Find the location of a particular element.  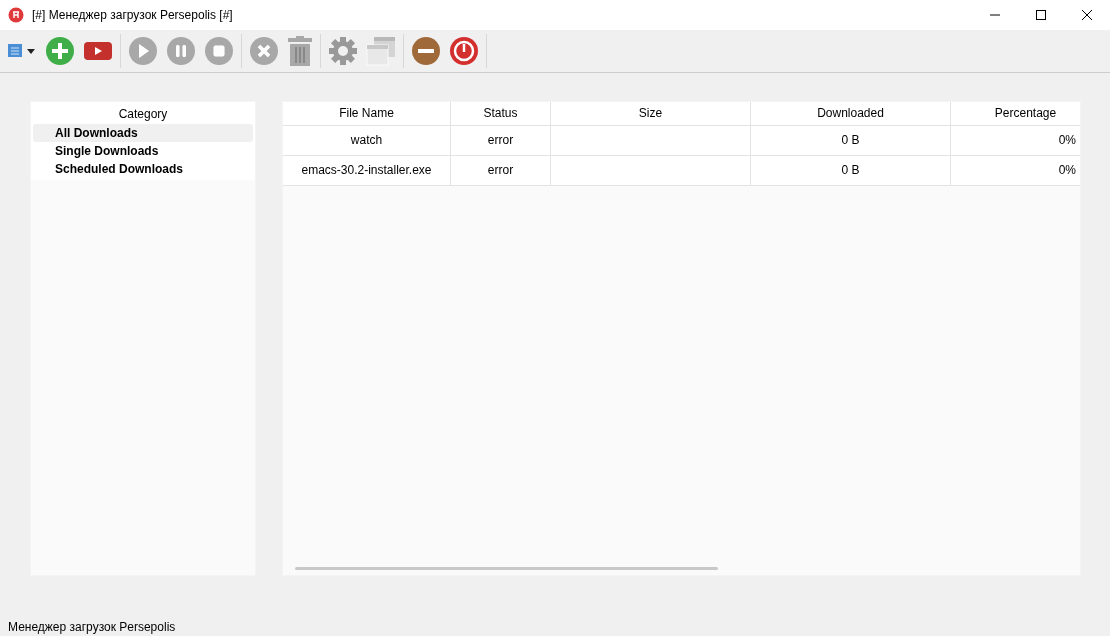

table-cell: watch is located at coordinates (367, 140).